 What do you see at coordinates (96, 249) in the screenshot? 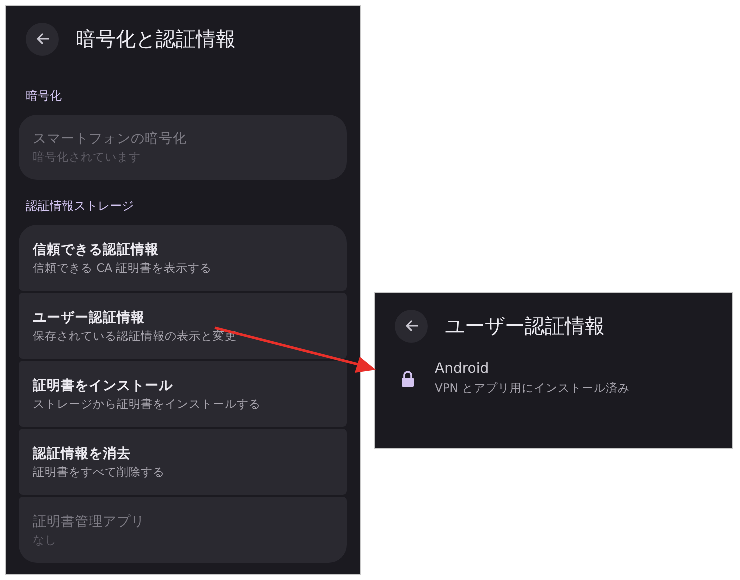
I see `item-title: 信頼できる認証情報` at bounding box center [96, 249].